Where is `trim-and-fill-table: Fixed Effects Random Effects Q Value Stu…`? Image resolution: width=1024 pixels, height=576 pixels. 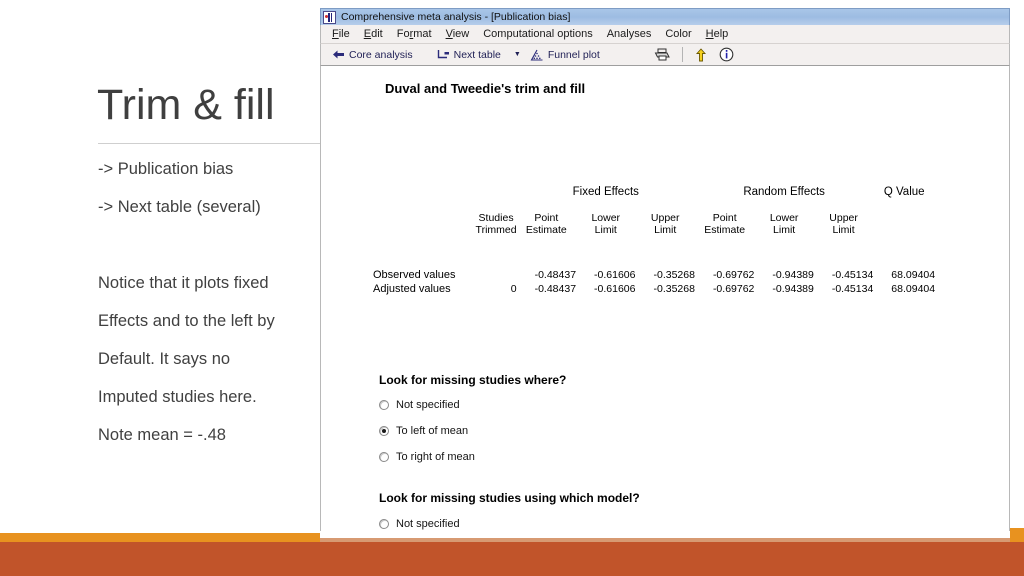
trim-and-fill-table: Fixed Effects Random Effects Q Value Stu… is located at coordinates (654, 240).